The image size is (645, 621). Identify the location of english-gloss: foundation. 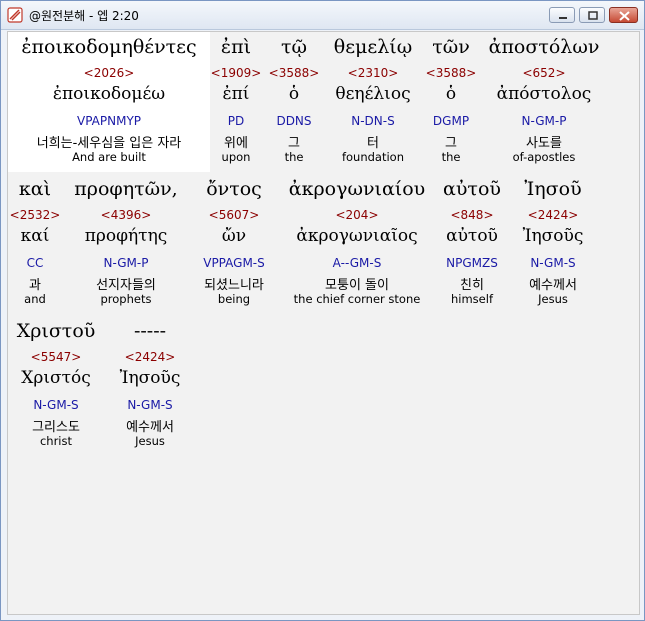
(373, 157).